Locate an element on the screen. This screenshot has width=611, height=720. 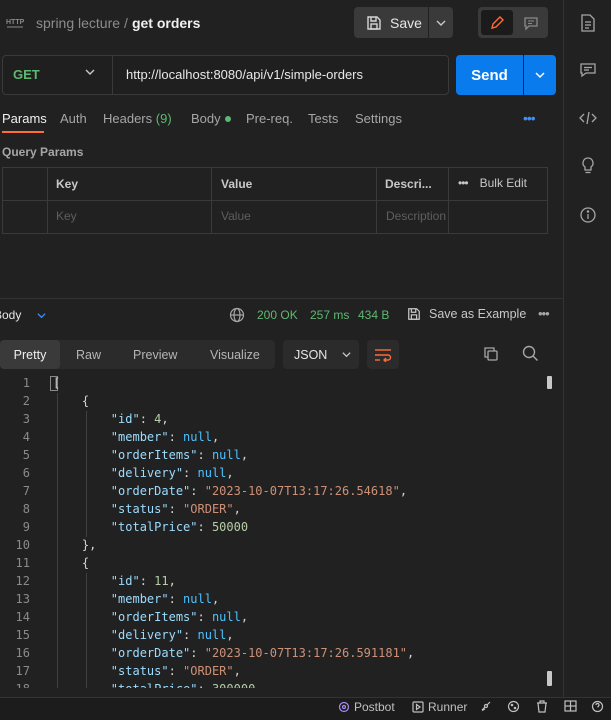
line-number: 15 is located at coordinates (22, 635).